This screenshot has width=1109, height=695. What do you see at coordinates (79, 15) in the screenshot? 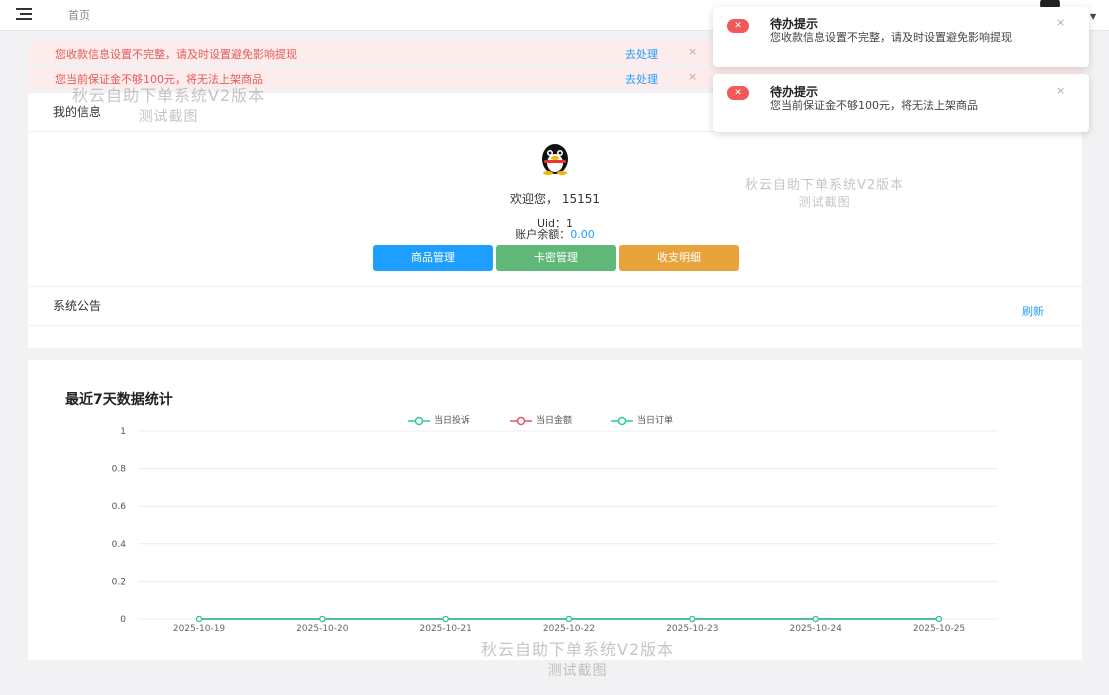
I see `breadcrumb-home: 首页` at bounding box center [79, 15].